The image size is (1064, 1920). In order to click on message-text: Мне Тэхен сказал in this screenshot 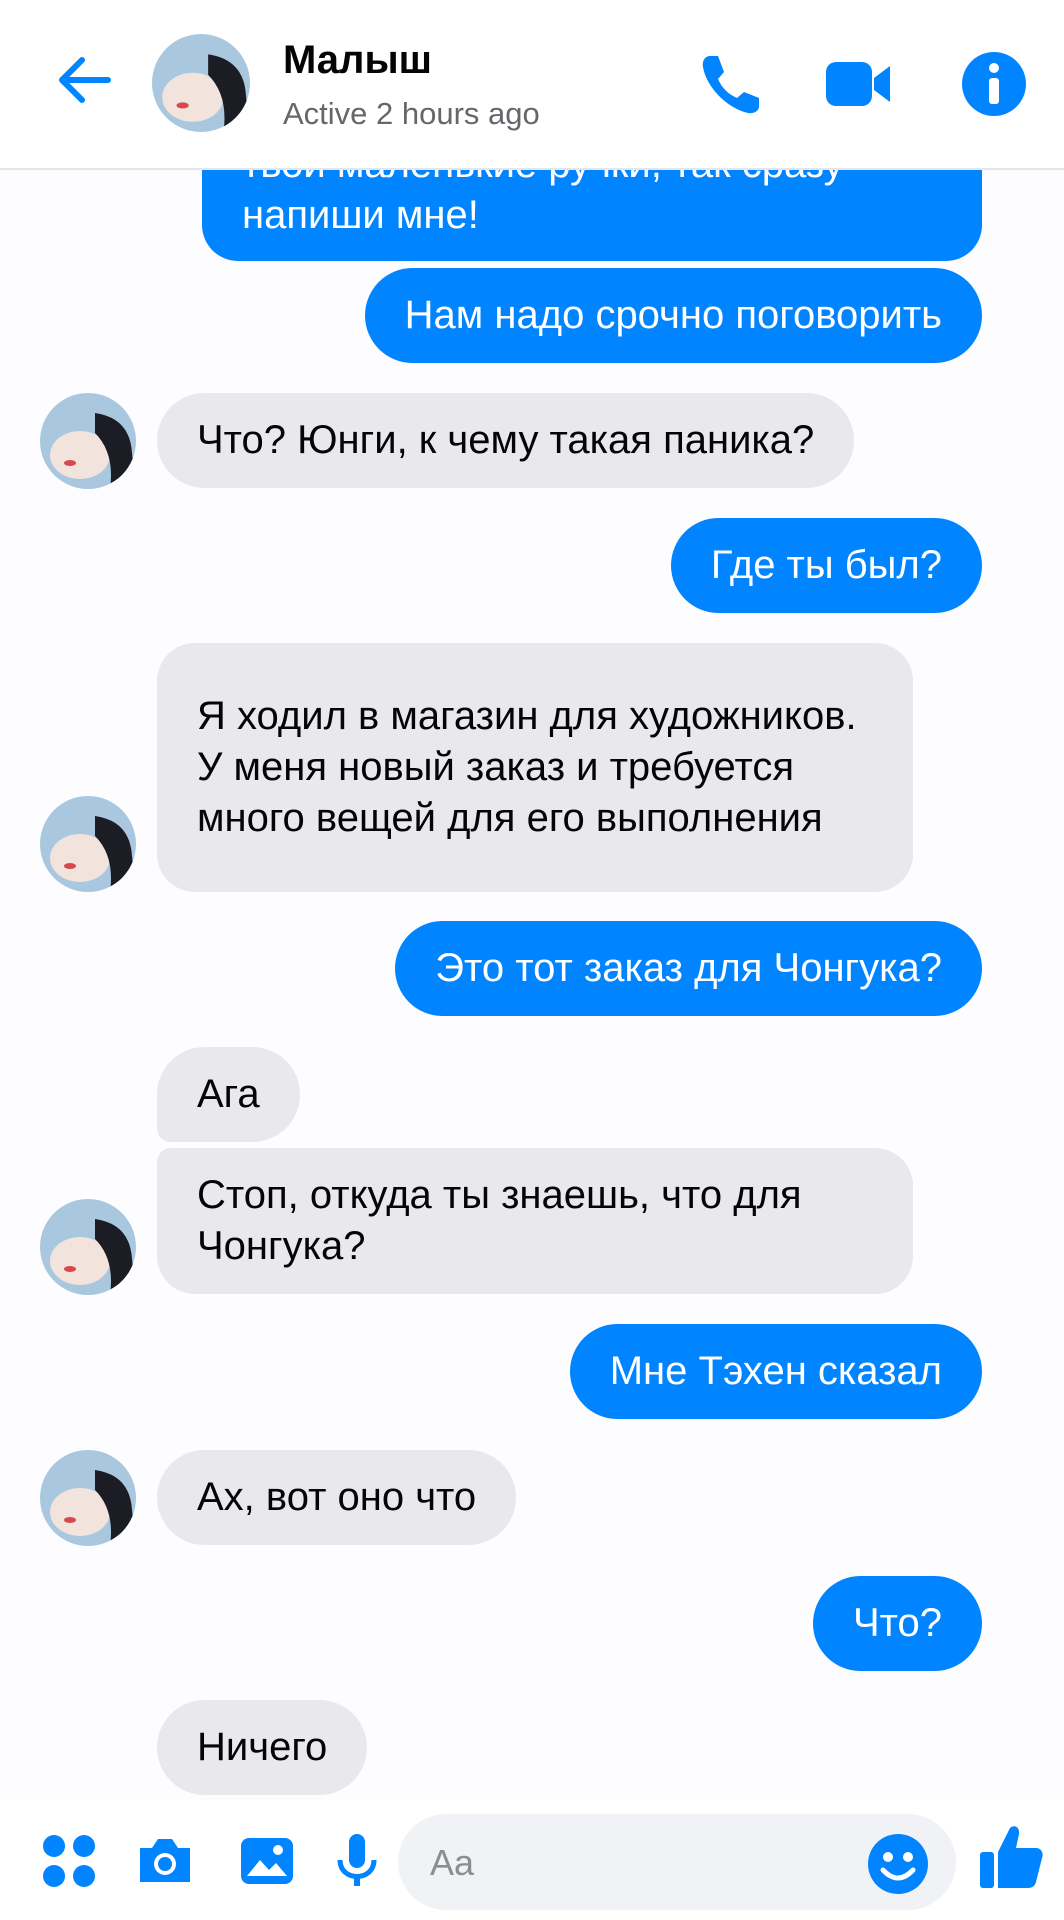, I will do `click(775, 1371)`.